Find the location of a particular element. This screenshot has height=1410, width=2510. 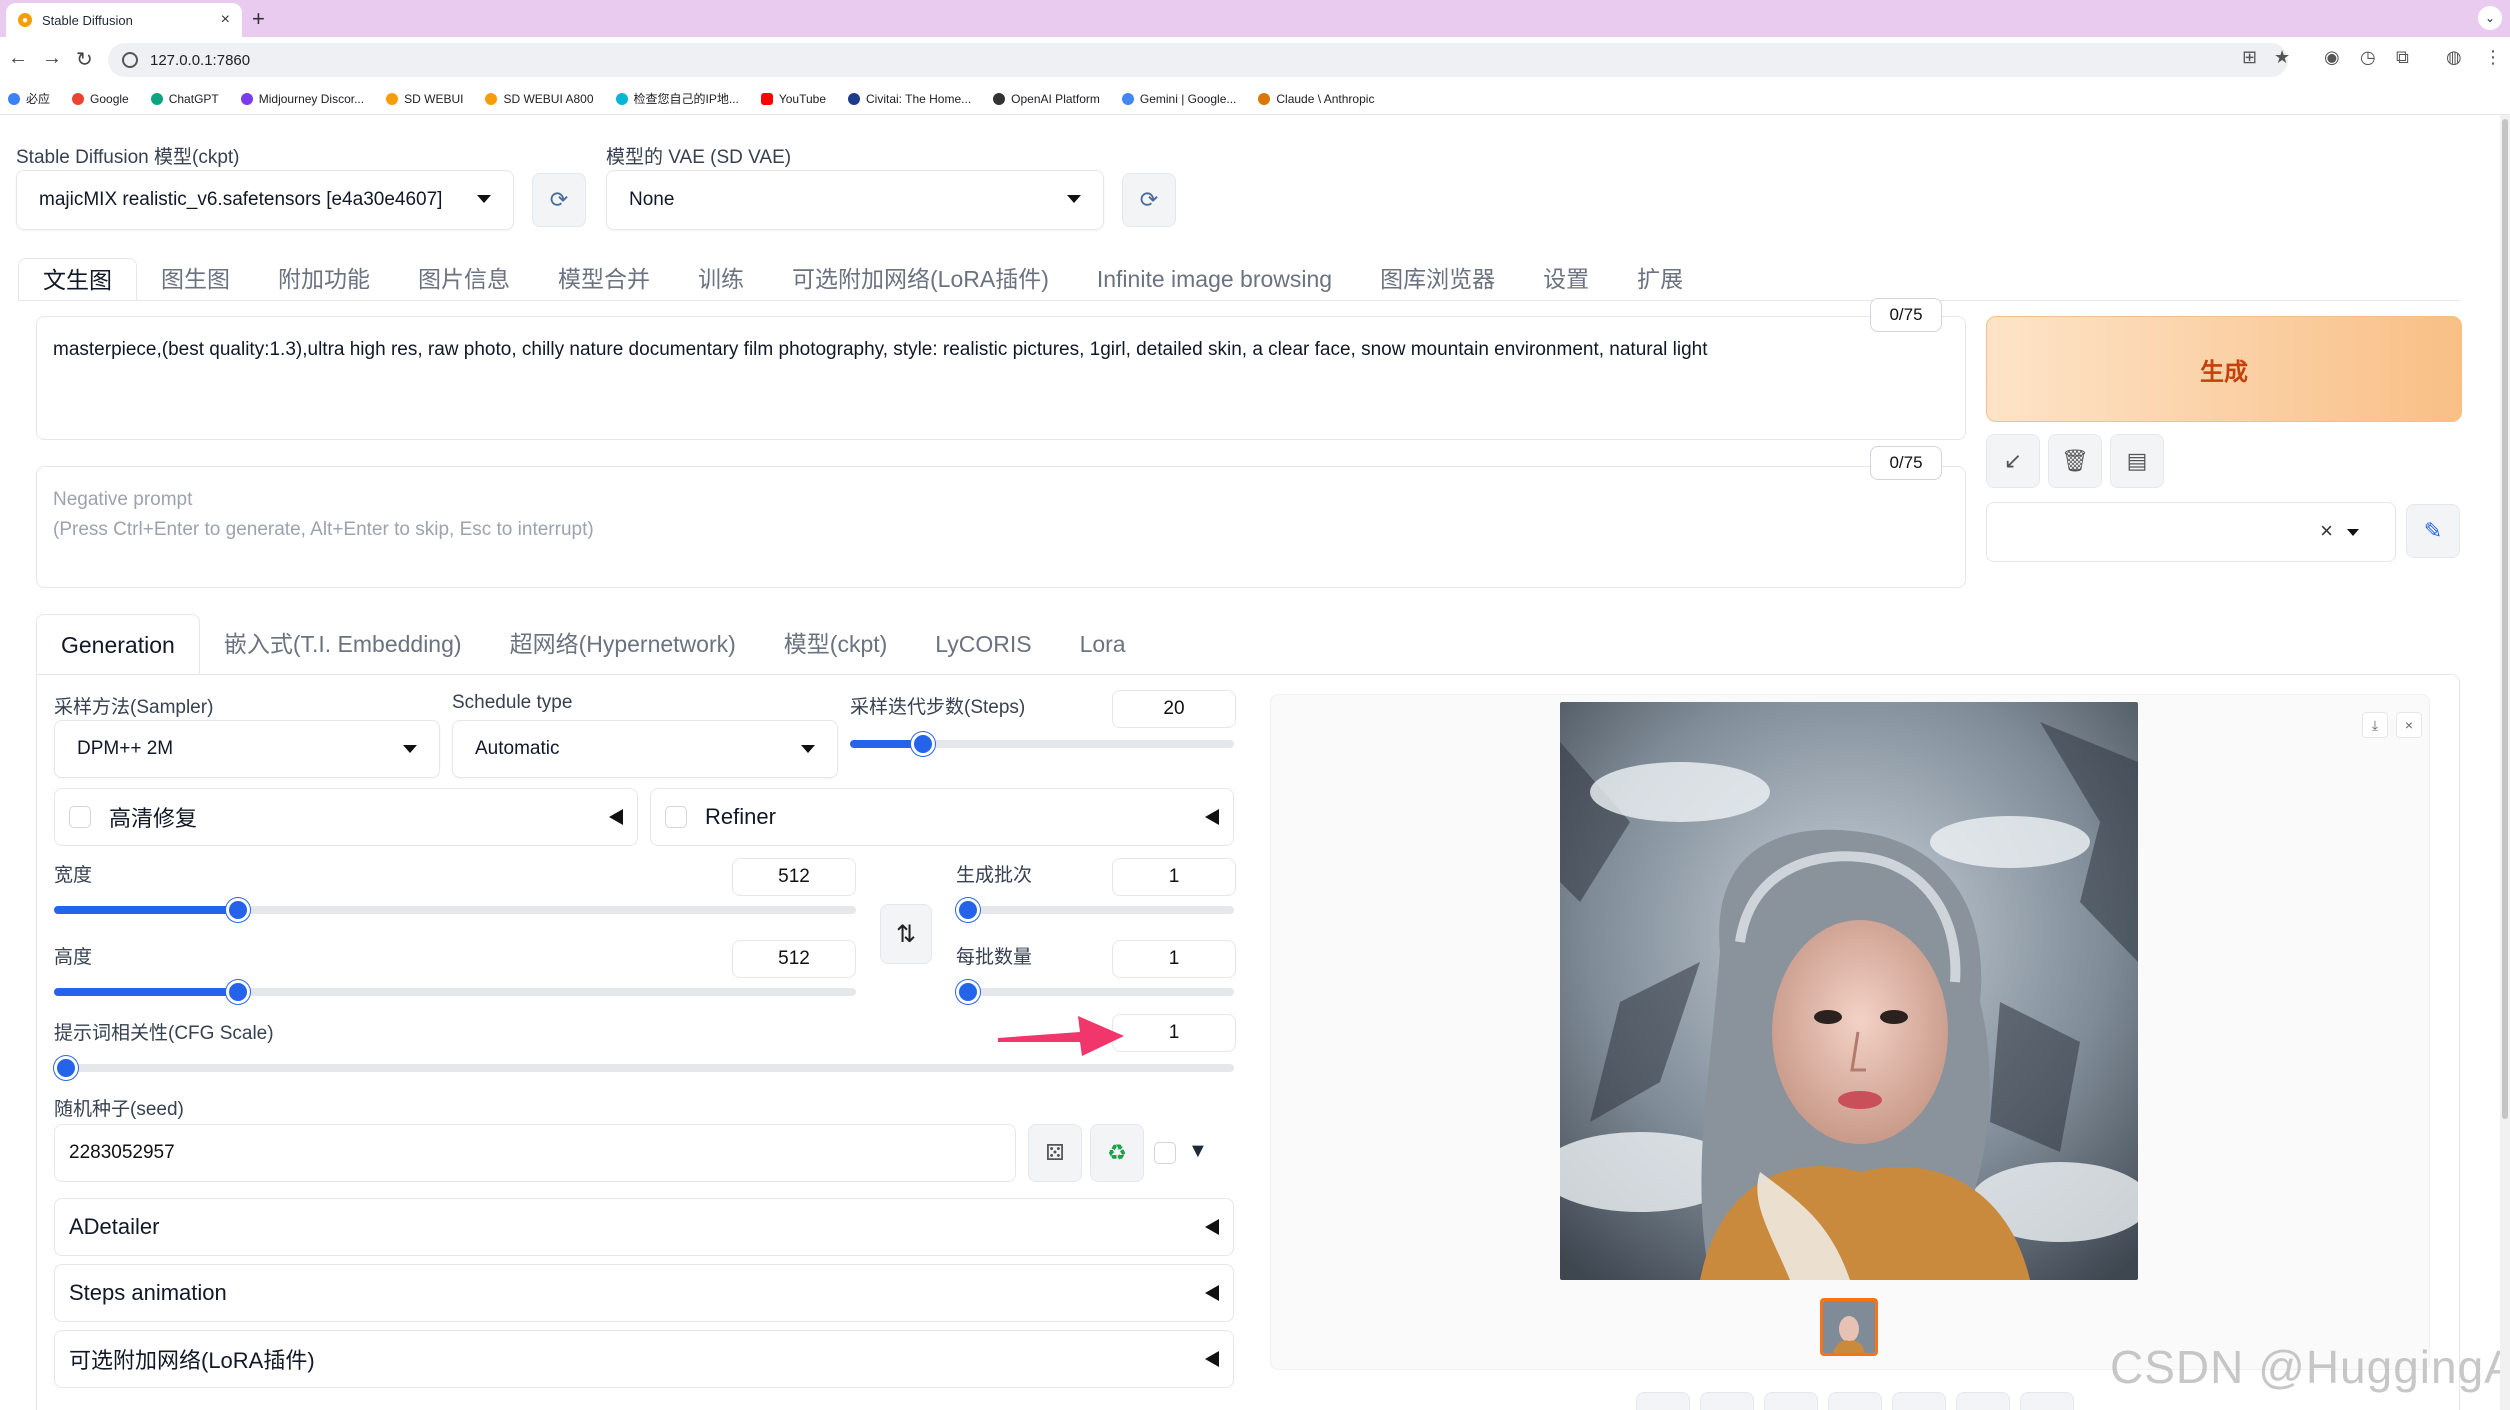

clear-icon: × is located at coordinates (2326, 531).